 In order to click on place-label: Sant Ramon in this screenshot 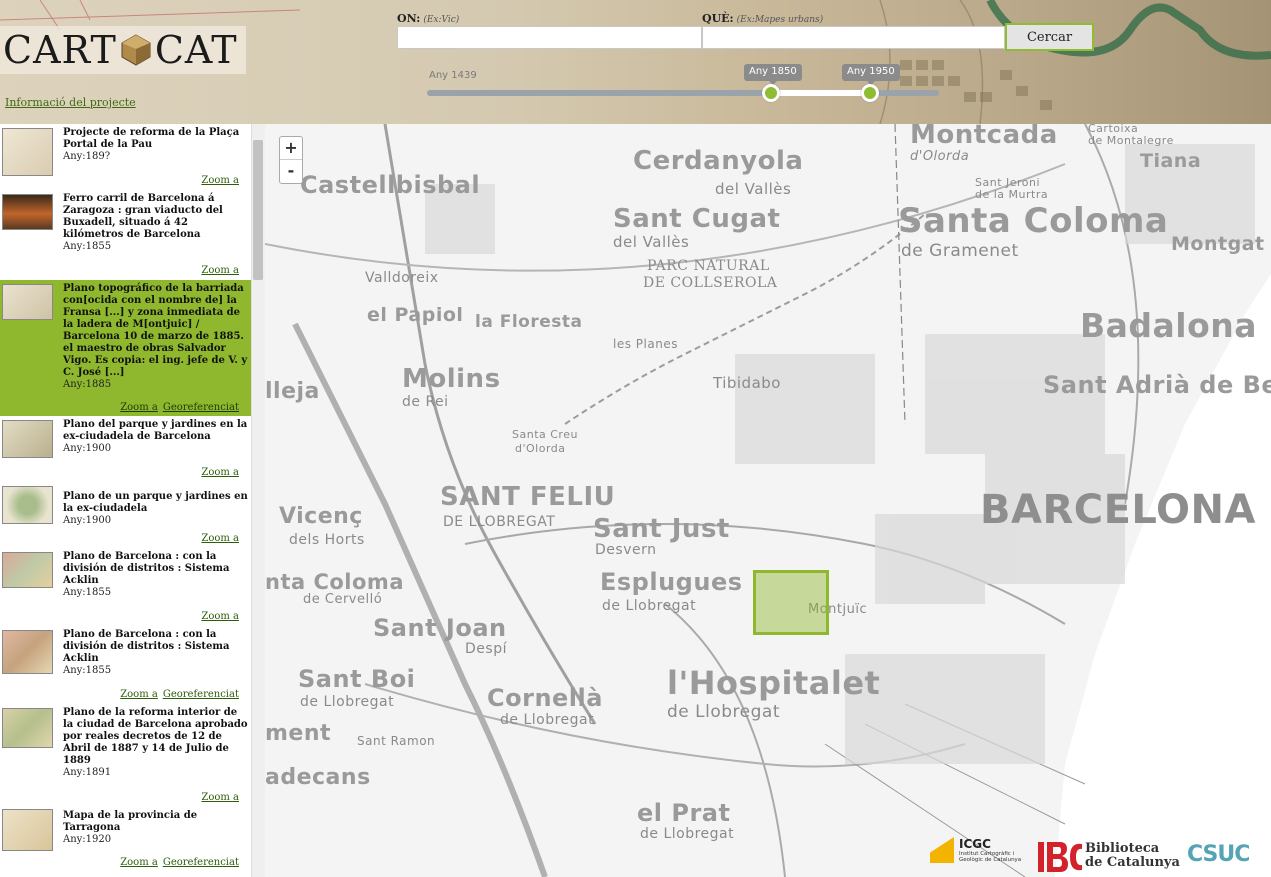, I will do `click(396, 741)`.